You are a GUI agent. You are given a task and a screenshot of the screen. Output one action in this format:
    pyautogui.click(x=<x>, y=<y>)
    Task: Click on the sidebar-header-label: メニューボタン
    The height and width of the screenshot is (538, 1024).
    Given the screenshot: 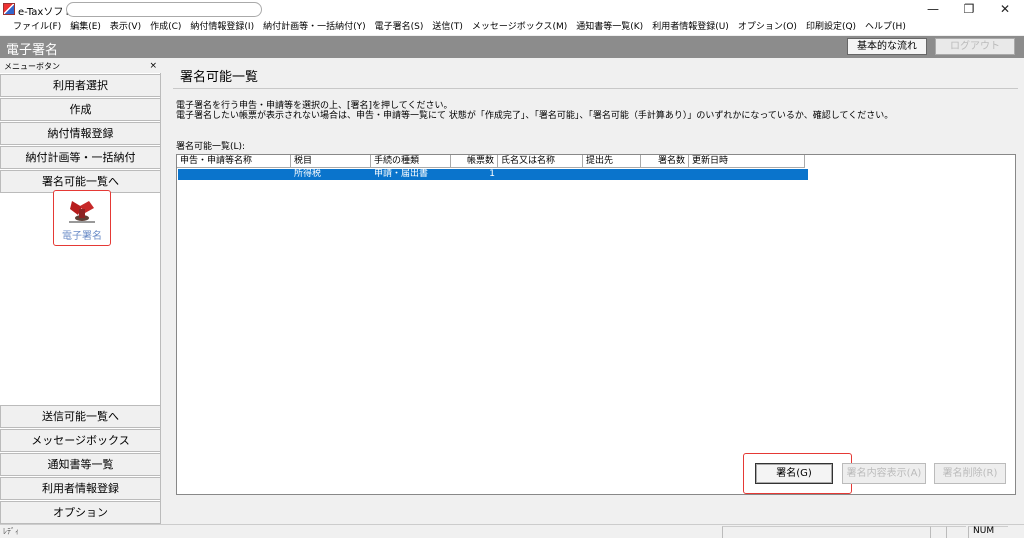 What is the action you would take?
    pyautogui.click(x=32, y=66)
    